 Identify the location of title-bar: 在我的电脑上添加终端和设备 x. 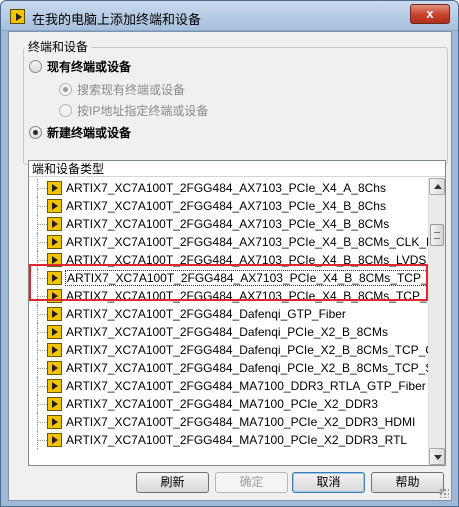
(229, 16).